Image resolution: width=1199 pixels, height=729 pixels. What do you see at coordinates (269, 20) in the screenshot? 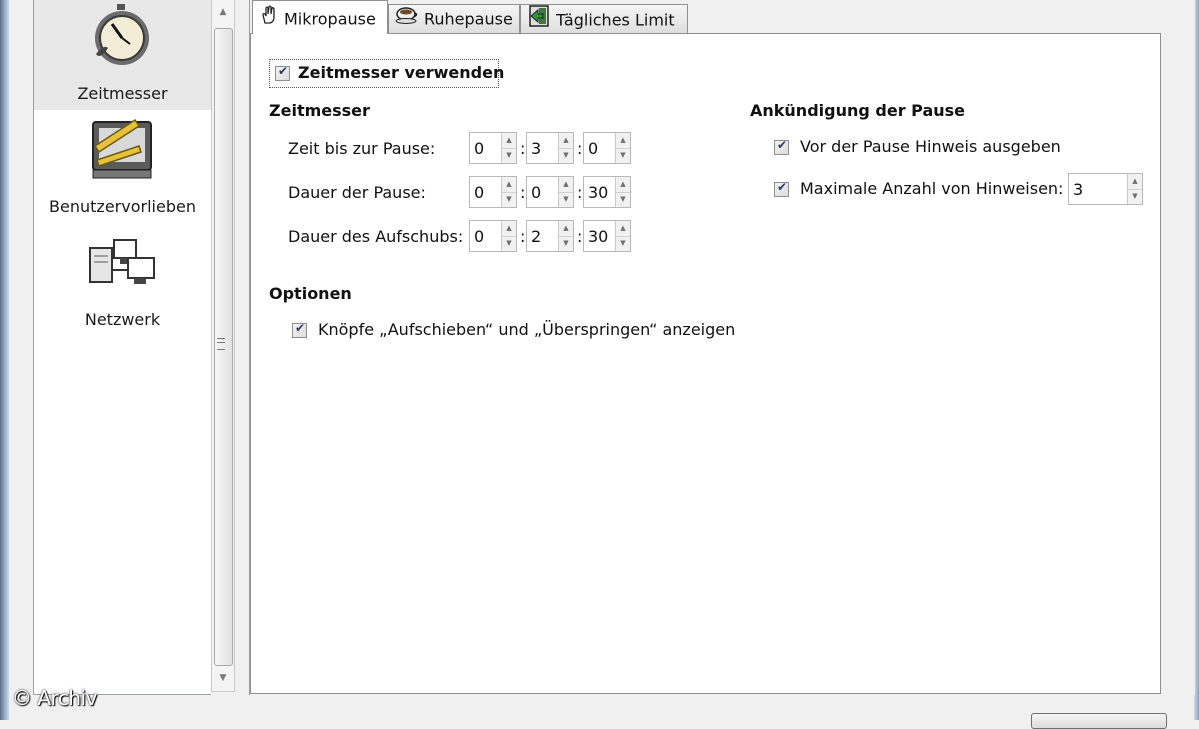
I see `hand-icon` at bounding box center [269, 20].